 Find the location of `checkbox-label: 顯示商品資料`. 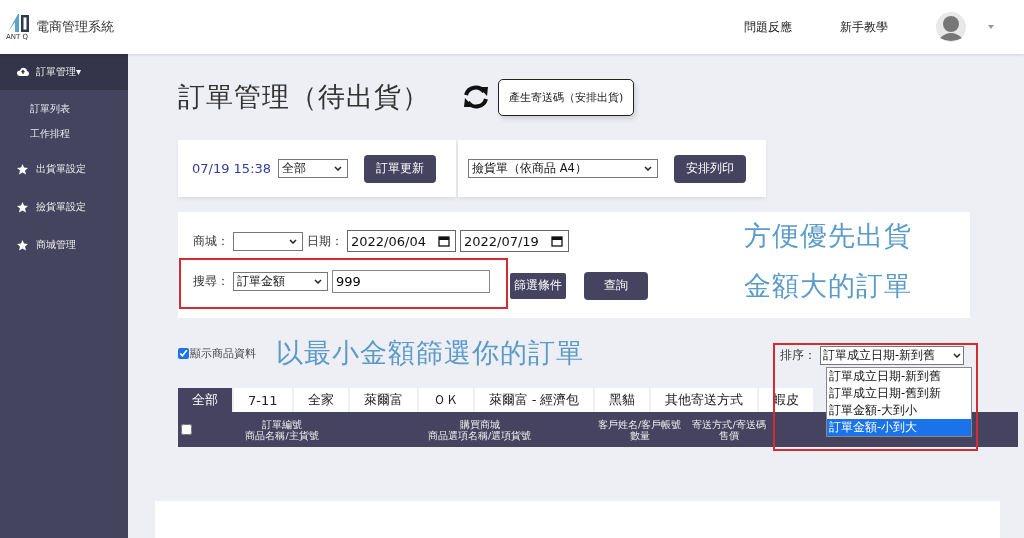

checkbox-label: 顯示商品資料 is located at coordinates (223, 353).